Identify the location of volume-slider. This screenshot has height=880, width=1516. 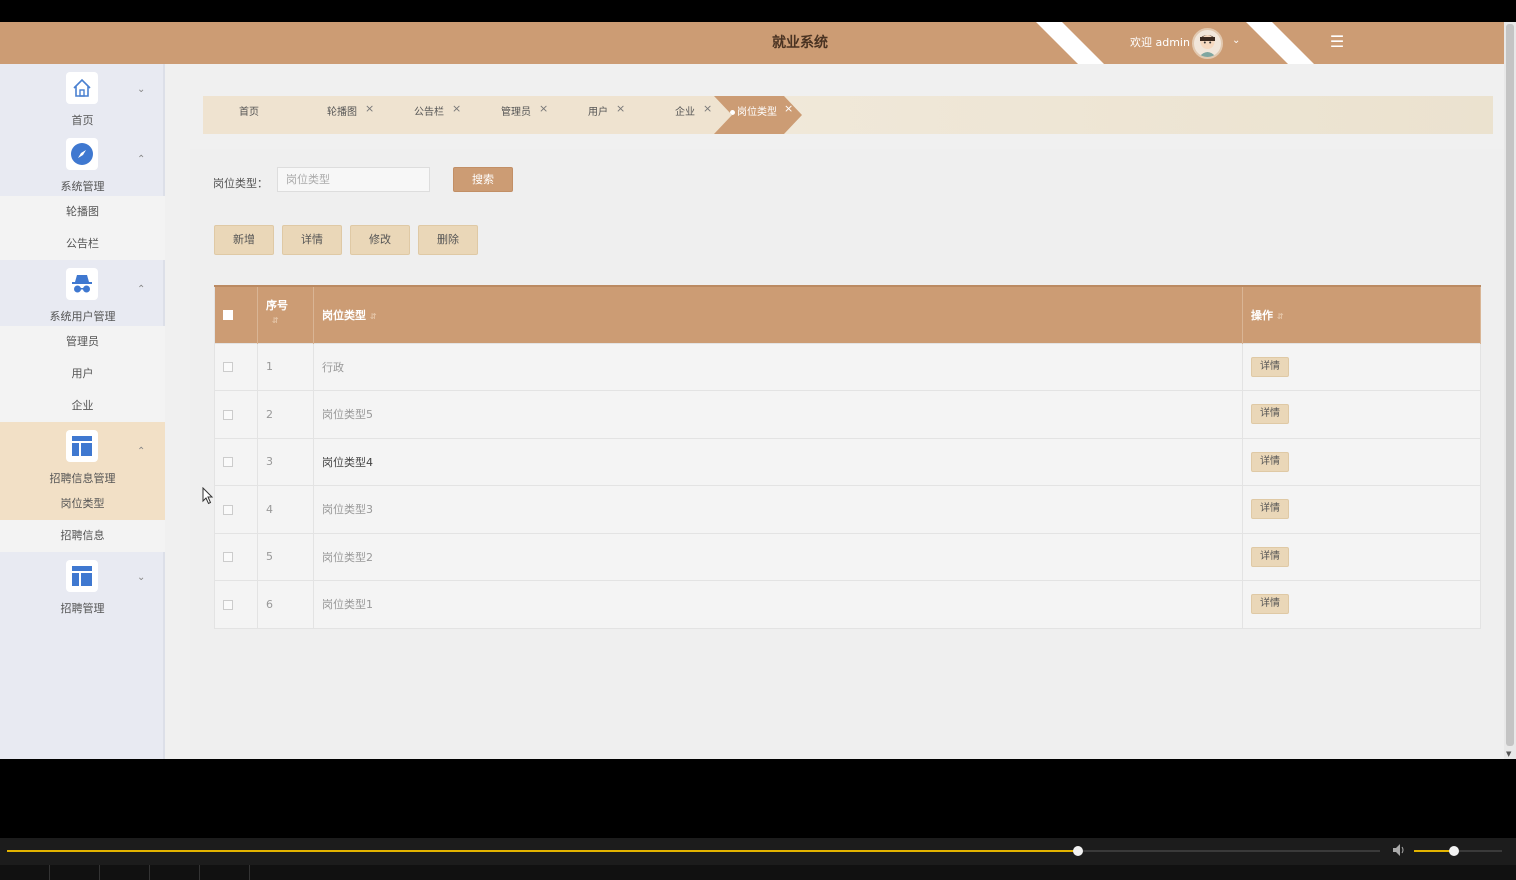
(1458, 851).